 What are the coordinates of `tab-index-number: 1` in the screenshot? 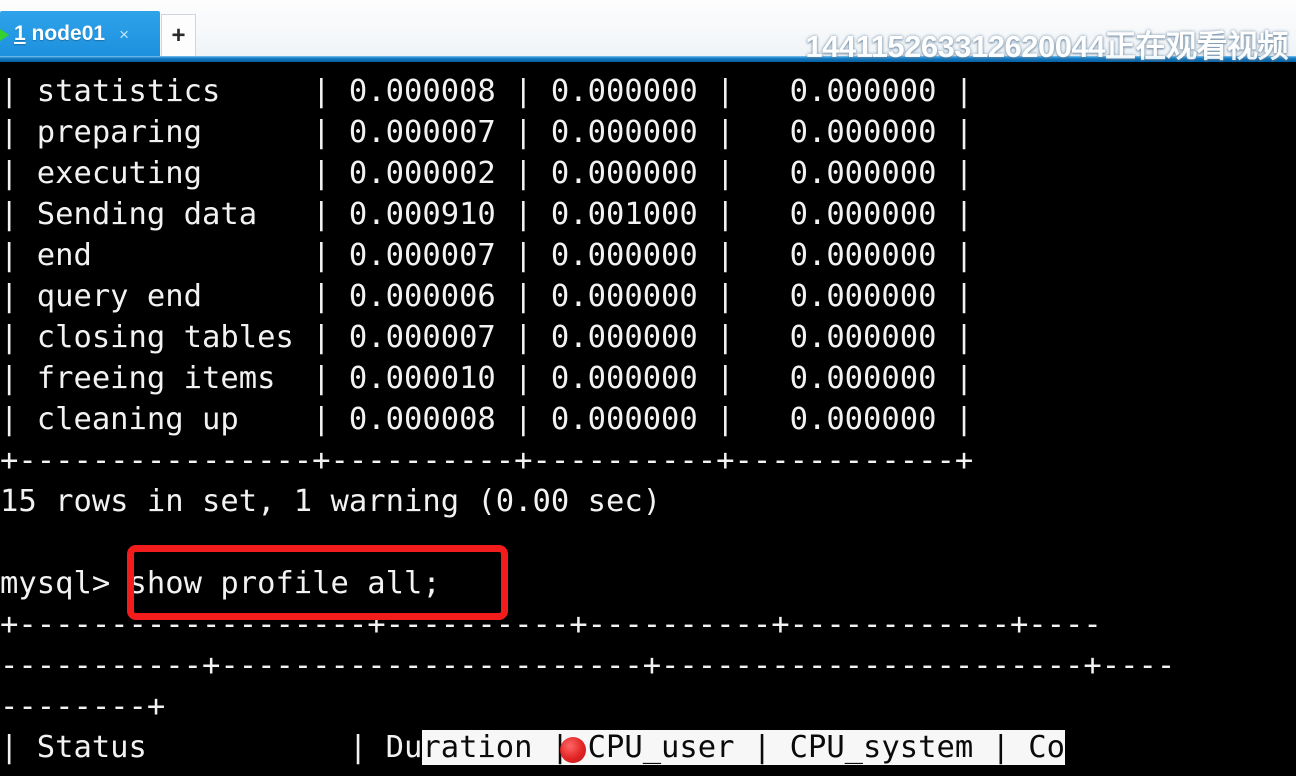 It's located at (20, 33).